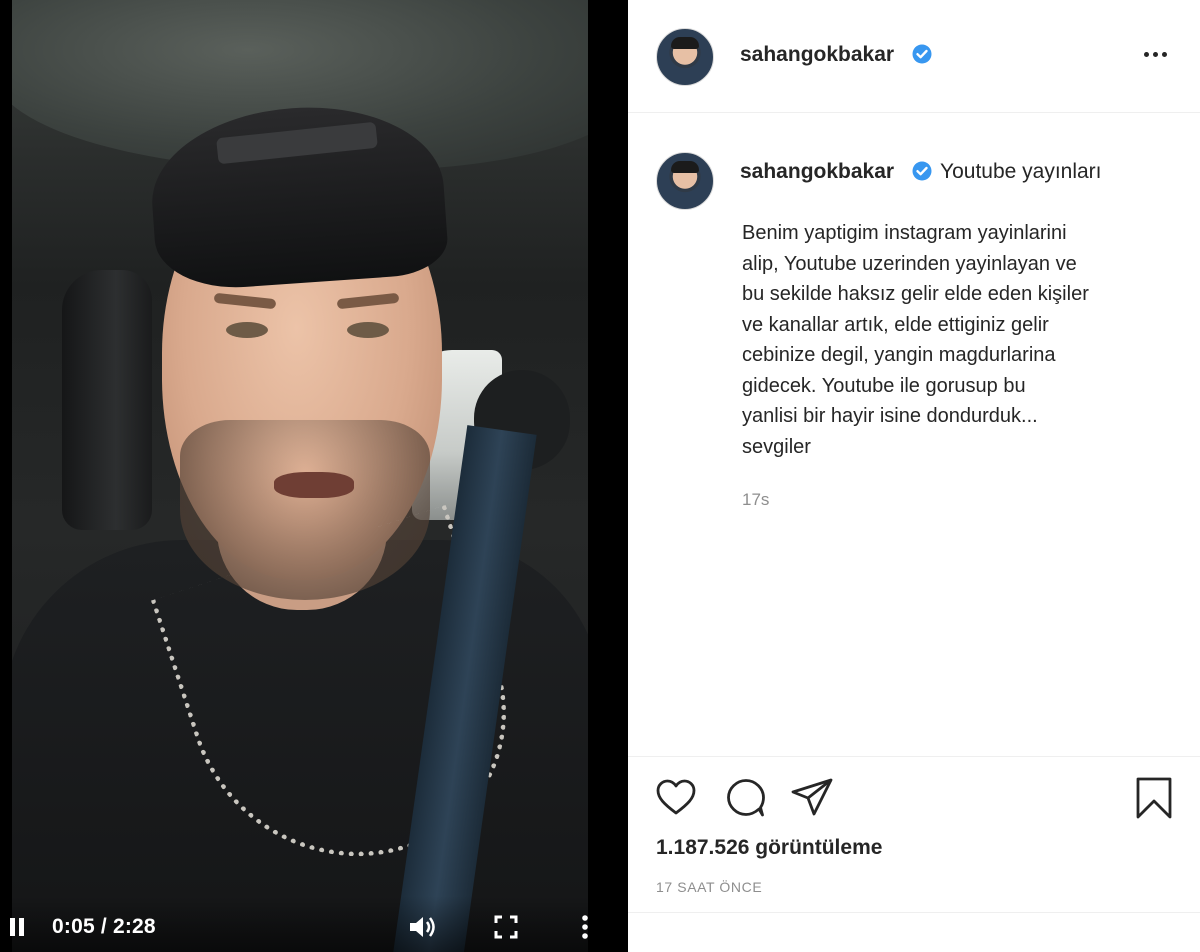 The image size is (1200, 952). What do you see at coordinates (506, 927) in the screenshot?
I see `fullscreen-icon` at bounding box center [506, 927].